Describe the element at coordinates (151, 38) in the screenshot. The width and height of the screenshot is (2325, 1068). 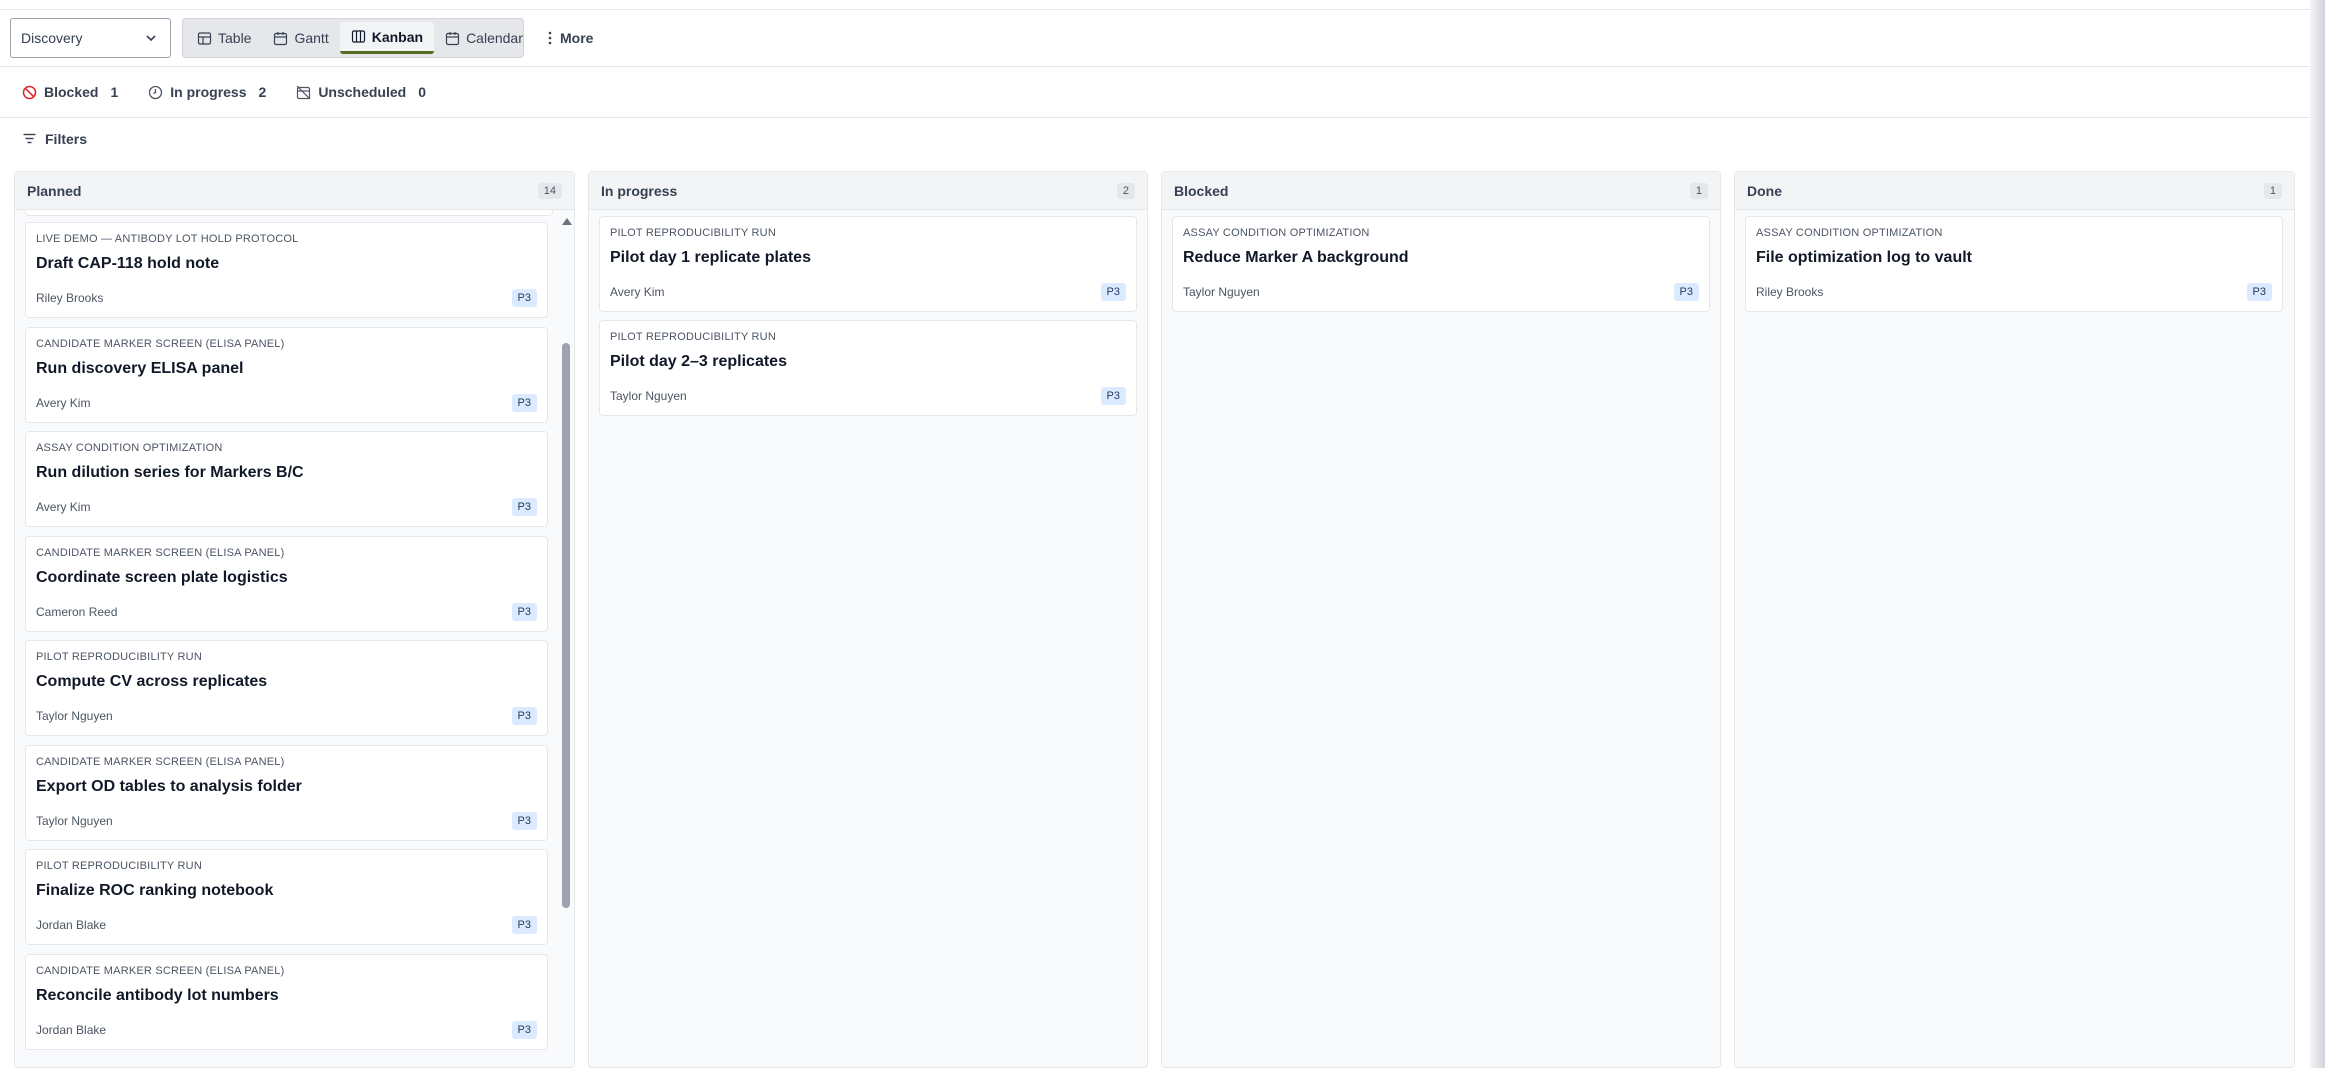
I see `chevron-down-icon` at that location.